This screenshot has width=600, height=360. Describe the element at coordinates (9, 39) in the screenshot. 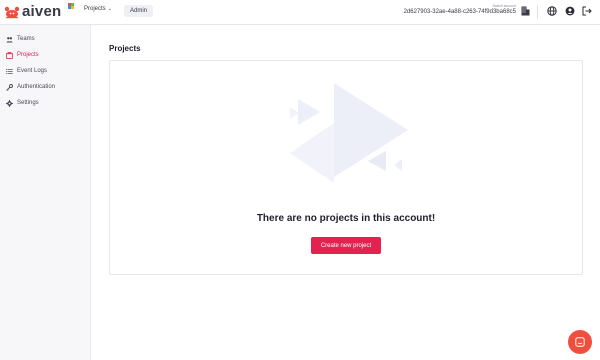

I see `team-icon` at that location.